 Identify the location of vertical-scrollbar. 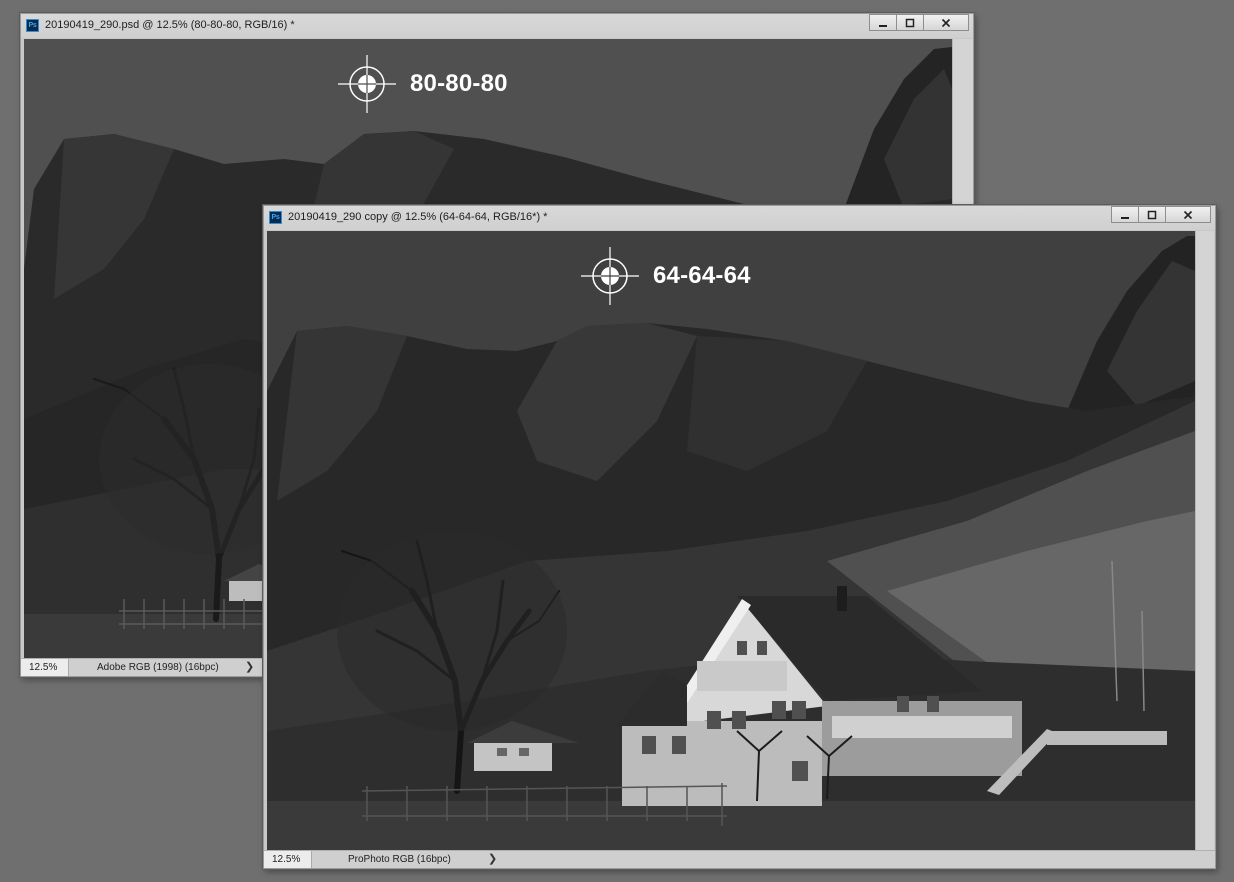
(1204, 540).